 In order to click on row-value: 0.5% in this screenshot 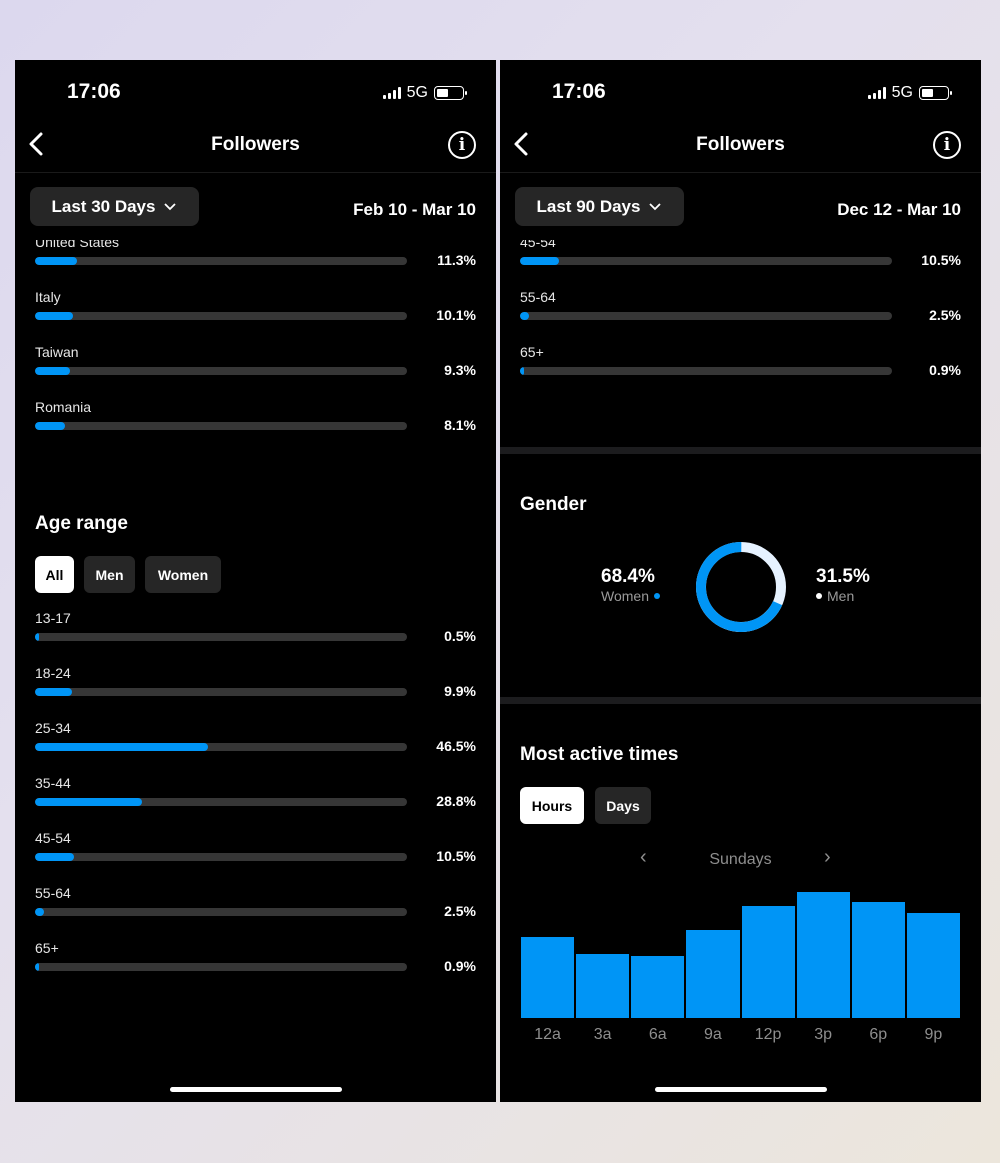, I will do `click(460, 636)`.